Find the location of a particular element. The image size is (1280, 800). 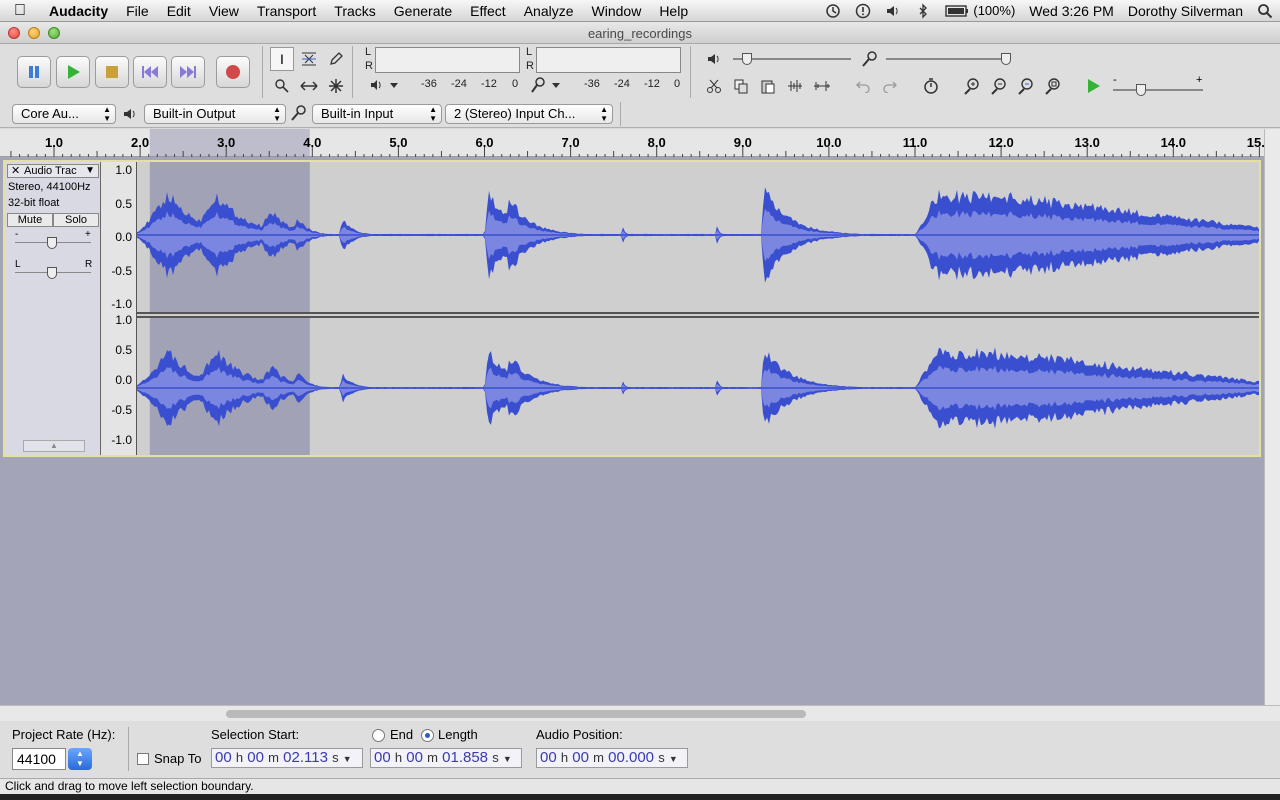

output-device-select: Built-in Output ▲ ▼ is located at coordinates (215, 114).